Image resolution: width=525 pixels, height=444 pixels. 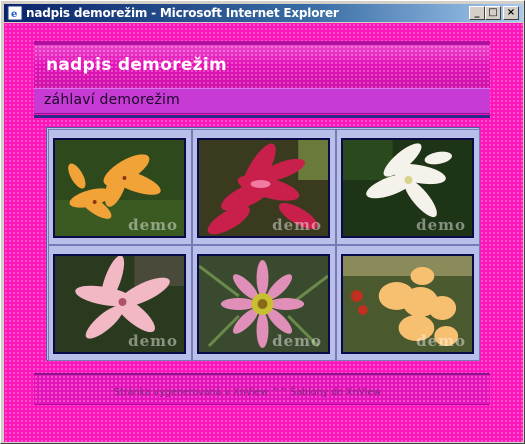 I want to click on header-divider, so click(x=262, y=116).